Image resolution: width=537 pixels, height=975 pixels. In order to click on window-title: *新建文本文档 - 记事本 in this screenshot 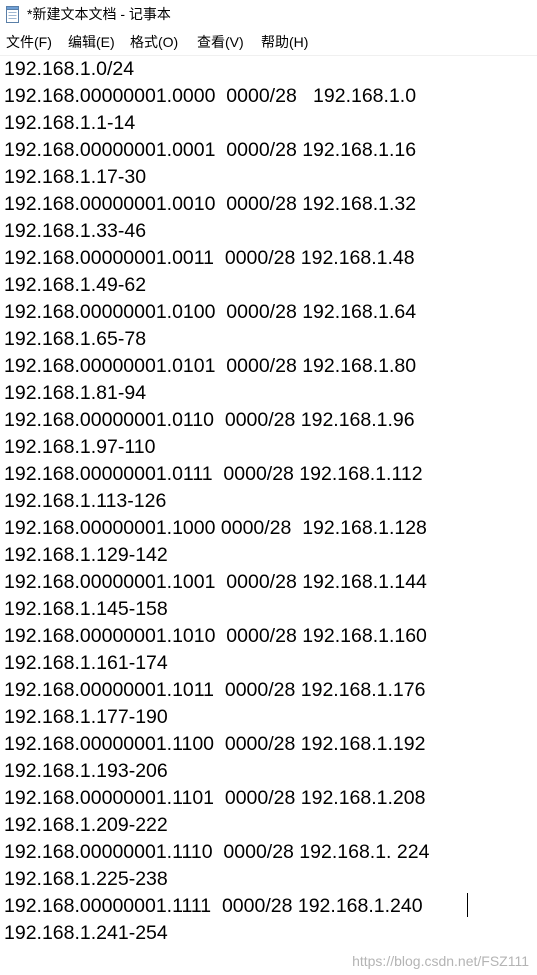, I will do `click(99, 14)`.